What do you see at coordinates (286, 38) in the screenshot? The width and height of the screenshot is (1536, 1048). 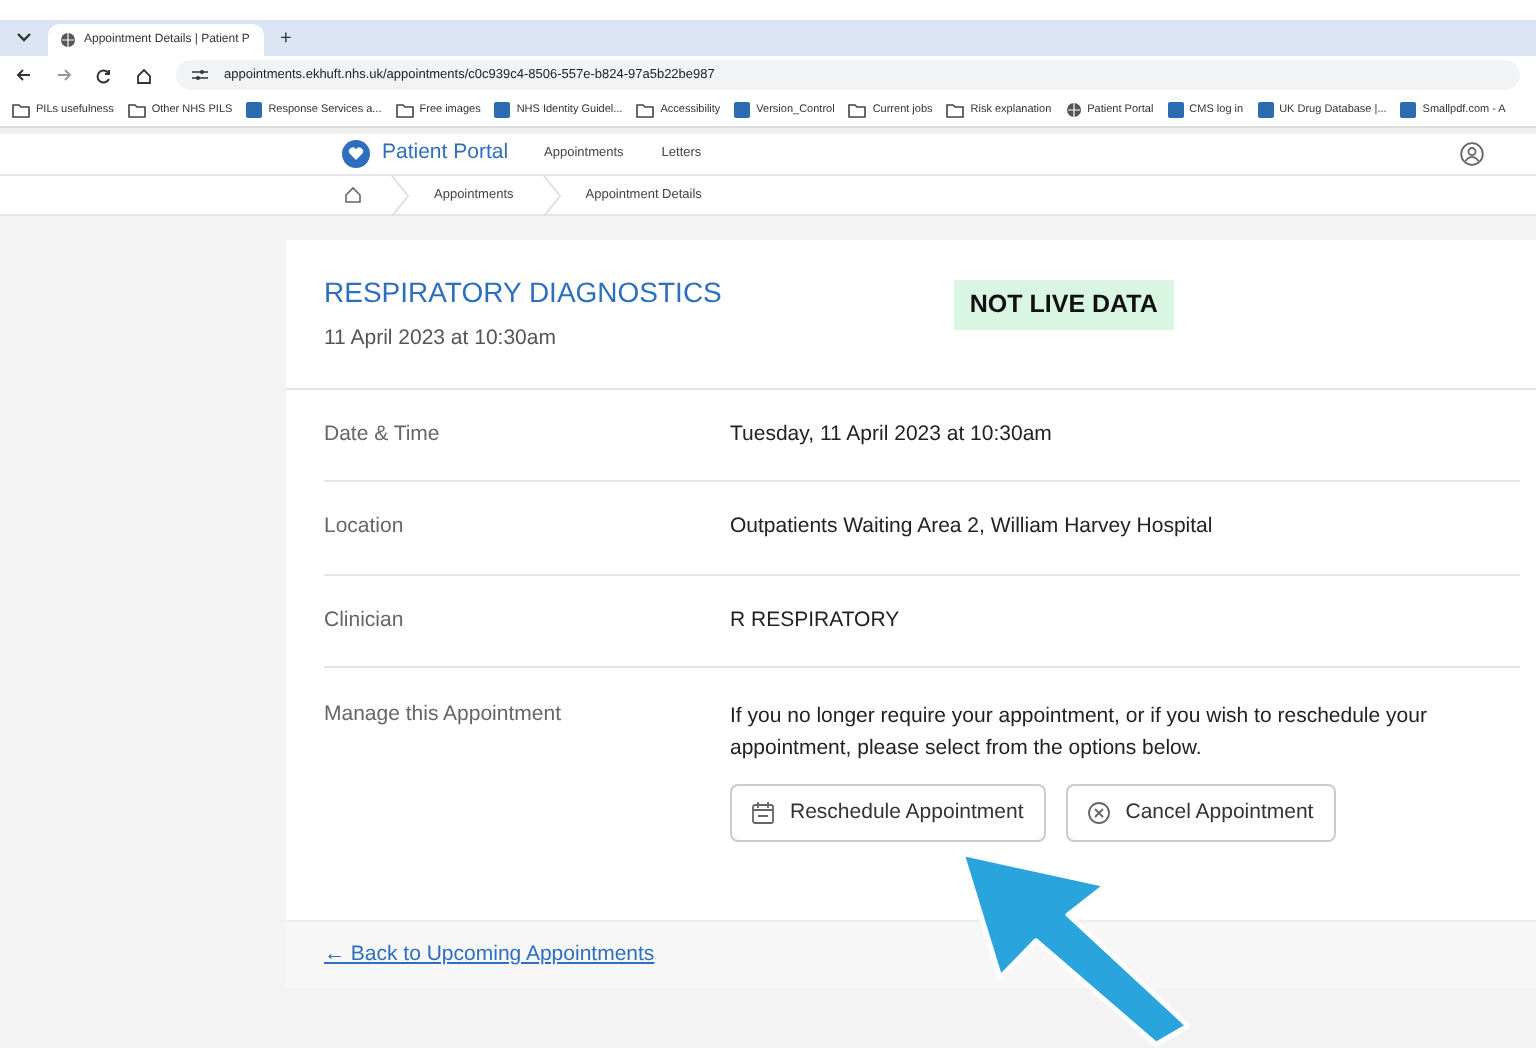 I see `new-tab-button: +` at bounding box center [286, 38].